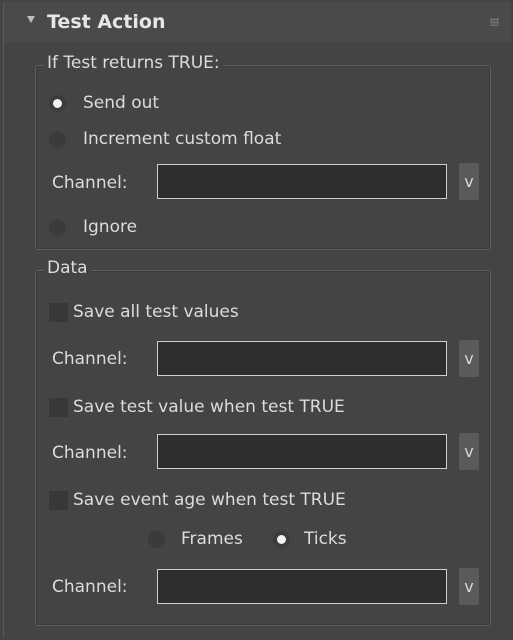 This screenshot has width=513, height=640. Describe the element at coordinates (156, 312) in the screenshot. I see `checkbox-label: Save all test values` at that location.